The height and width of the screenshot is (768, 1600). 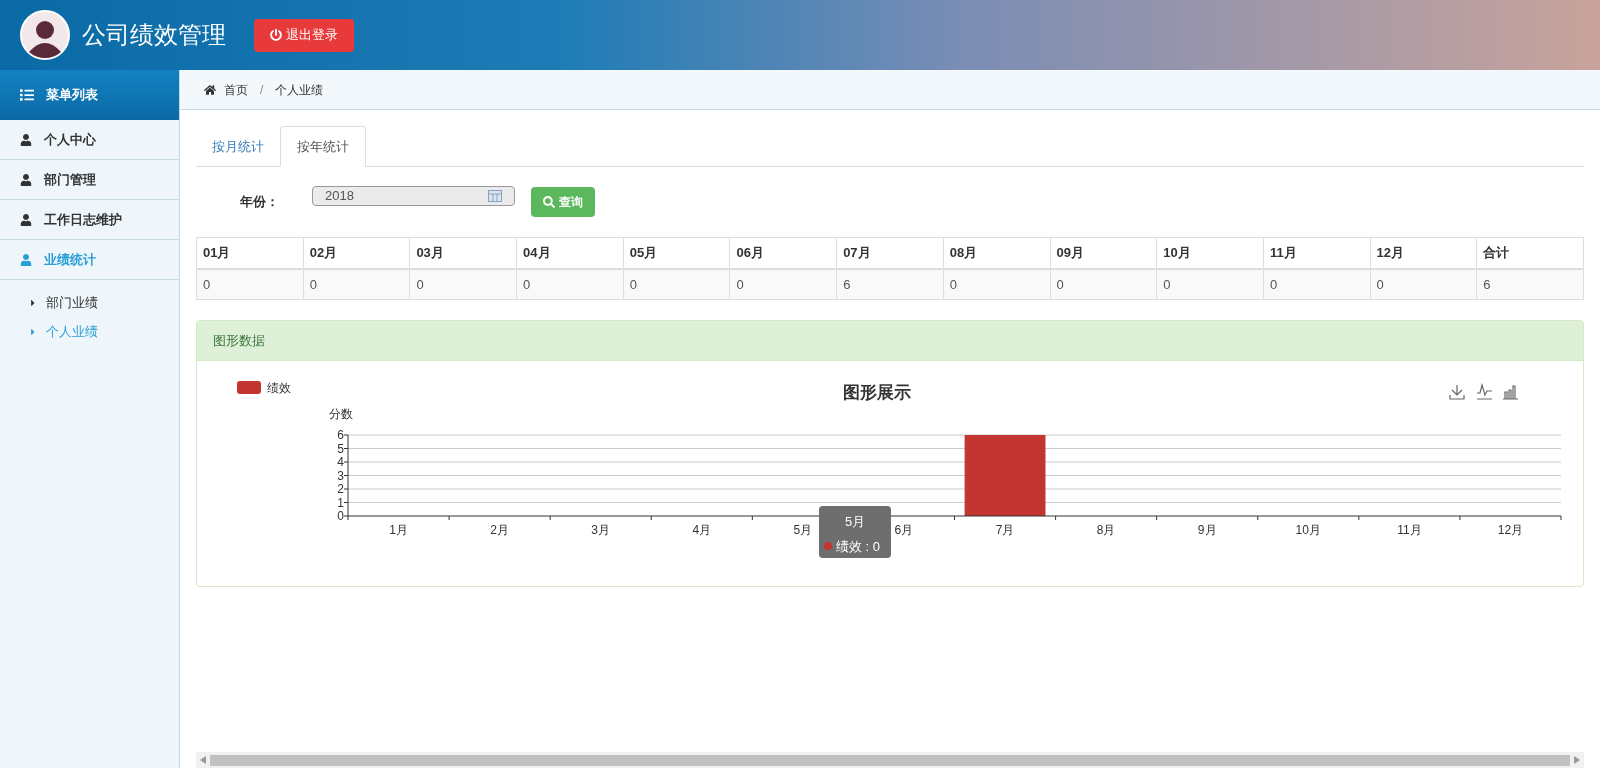 What do you see at coordinates (89, 180) in the screenshot?
I see `sidebar-item: 部门管理` at bounding box center [89, 180].